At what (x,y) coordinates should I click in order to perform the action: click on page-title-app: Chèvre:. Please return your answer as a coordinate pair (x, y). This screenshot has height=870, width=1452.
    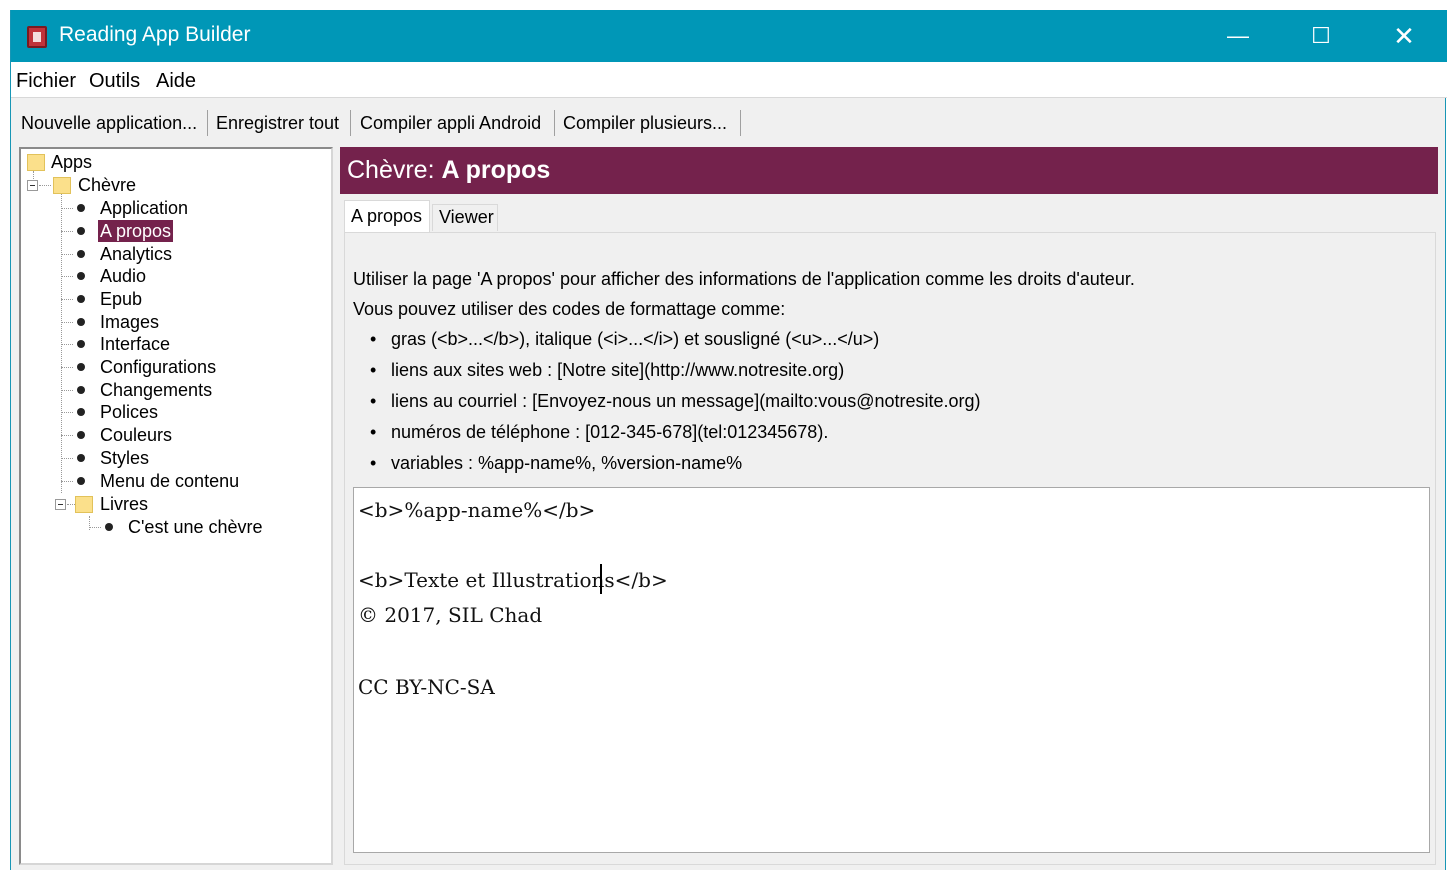
    Looking at the image, I should click on (391, 170).